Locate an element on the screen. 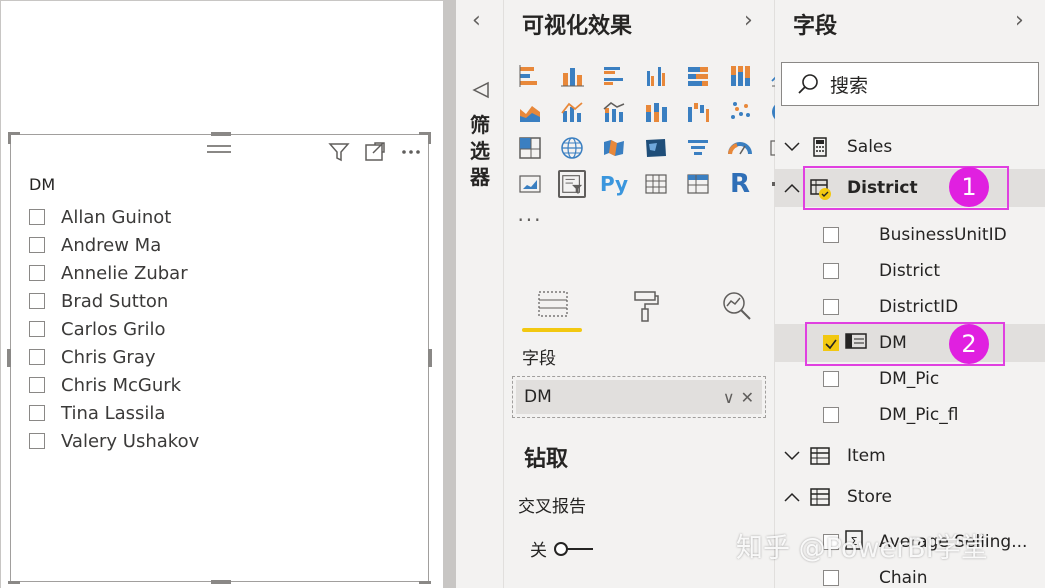  gauge-icon is located at coordinates (740, 148).